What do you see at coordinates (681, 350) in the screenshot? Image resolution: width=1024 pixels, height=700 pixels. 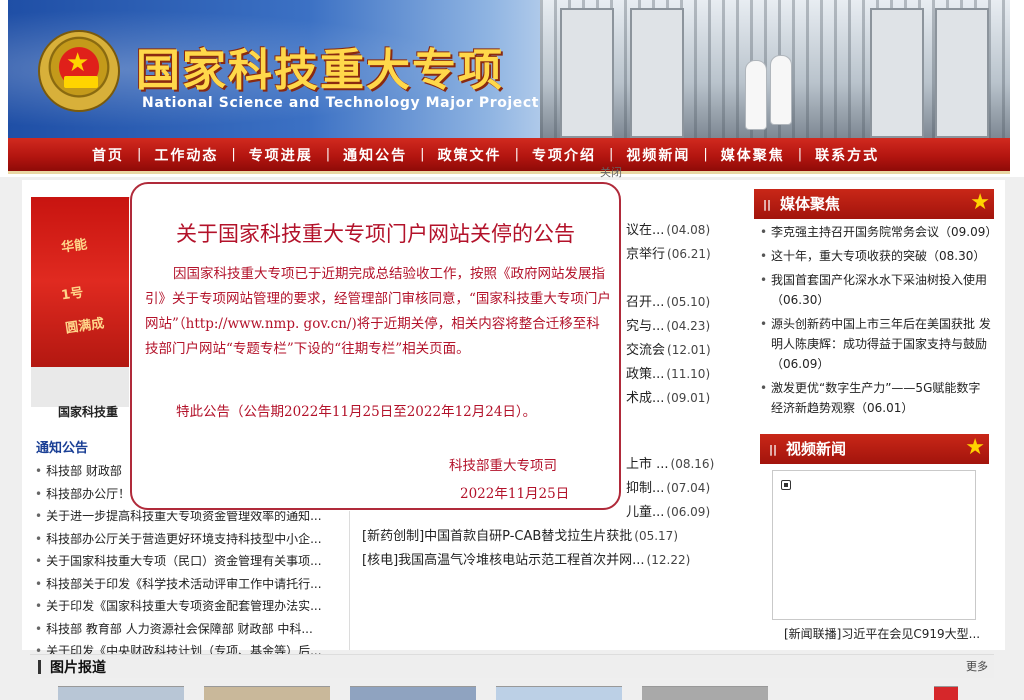 I see `list-item: 交流会 (12.01)` at bounding box center [681, 350].